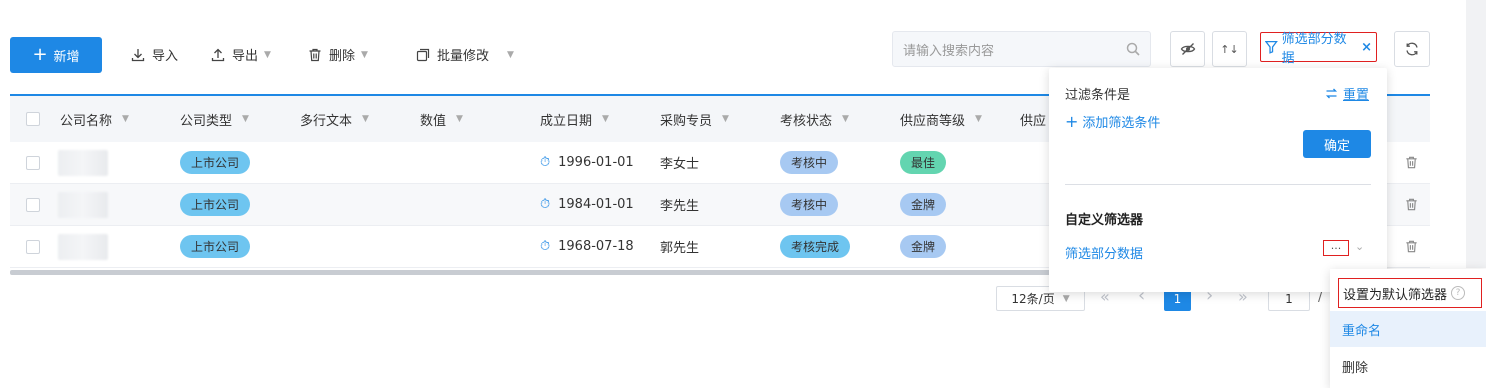  Describe the element at coordinates (587, 204) in the screenshot. I see `date-cell: ⏱ 1984-01-01` at that location.